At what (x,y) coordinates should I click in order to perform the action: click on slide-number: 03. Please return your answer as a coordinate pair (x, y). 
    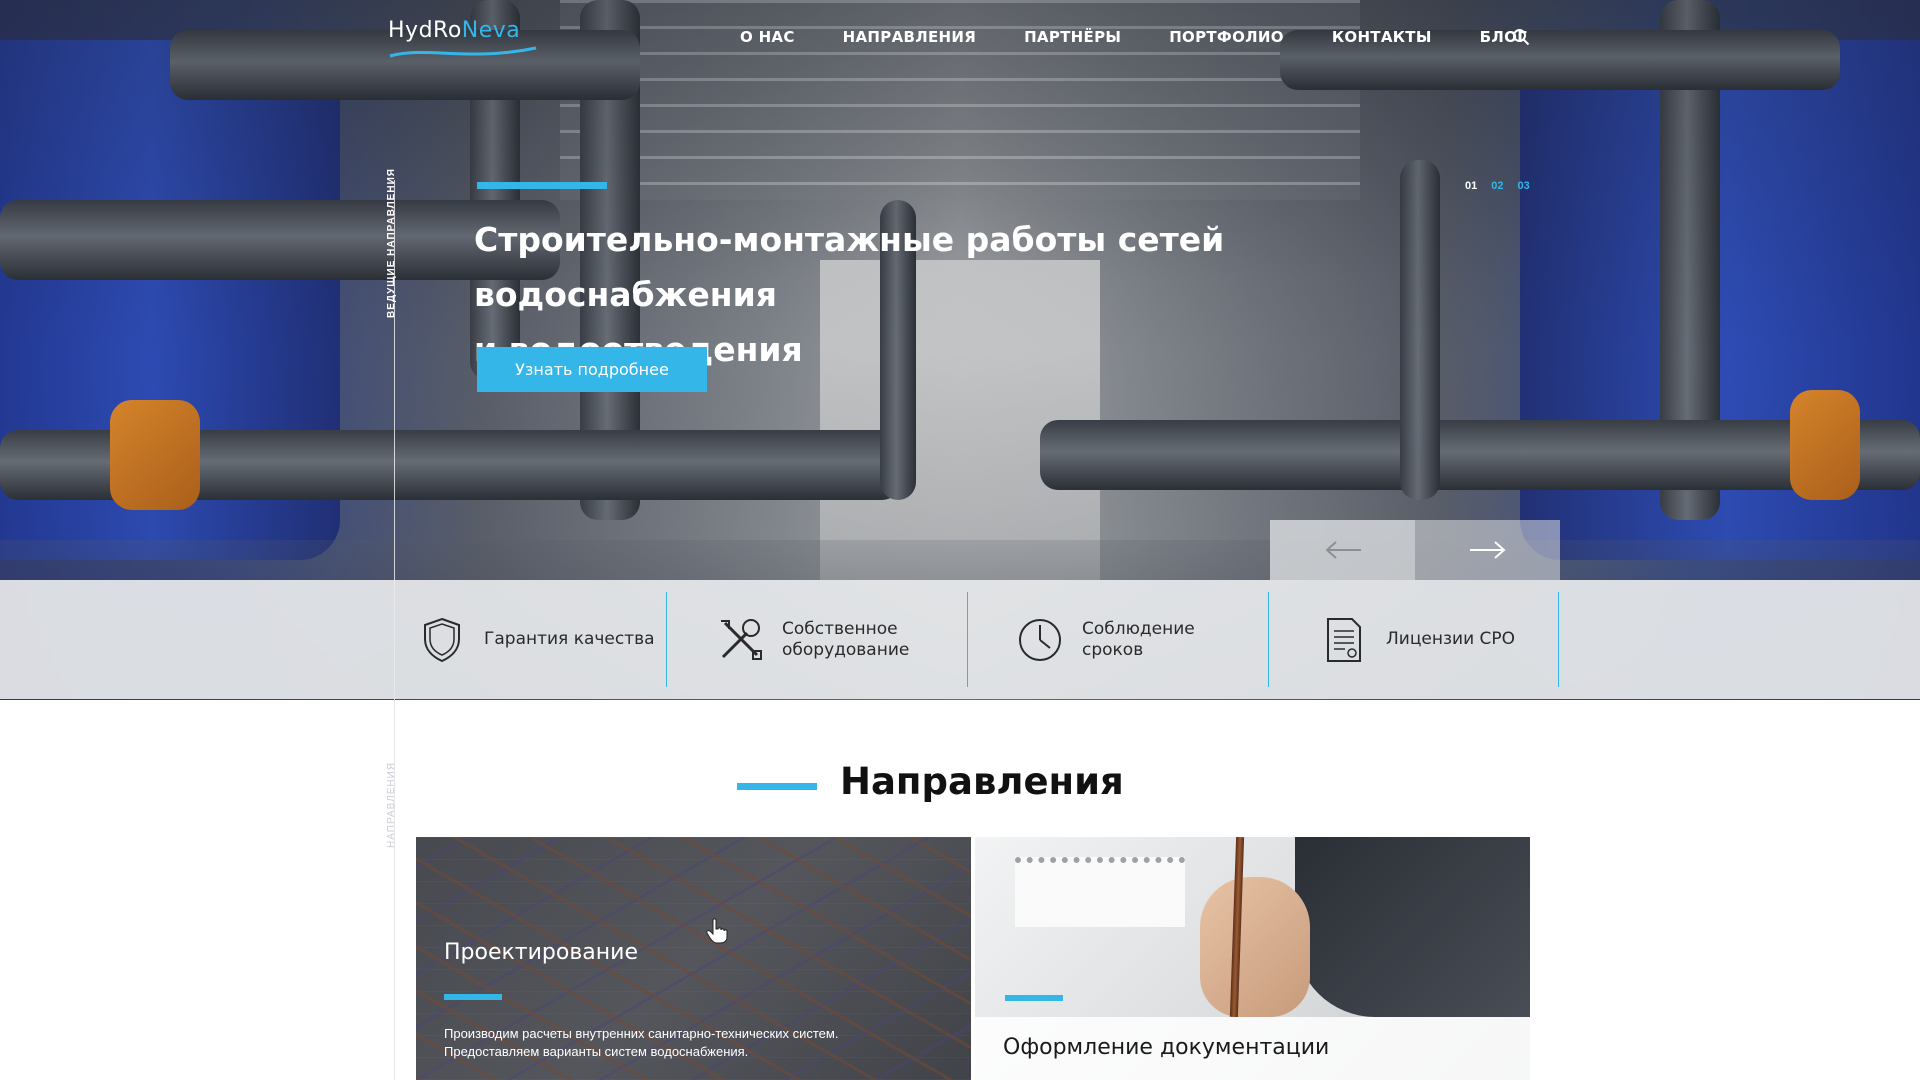
    Looking at the image, I should click on (1524, 186).